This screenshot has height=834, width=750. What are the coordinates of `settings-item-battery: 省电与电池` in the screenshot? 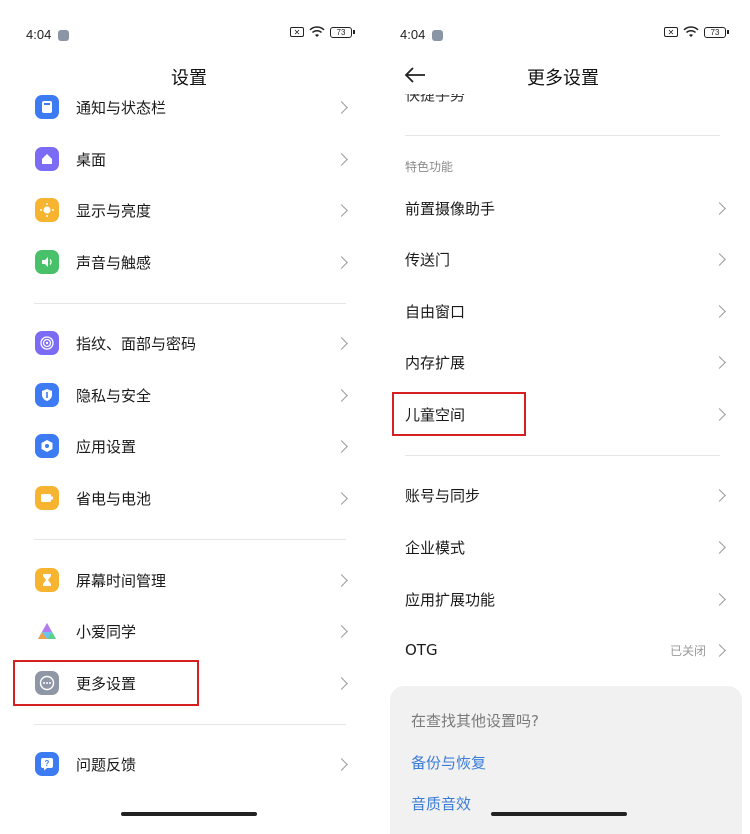 It's located at (189, 498).